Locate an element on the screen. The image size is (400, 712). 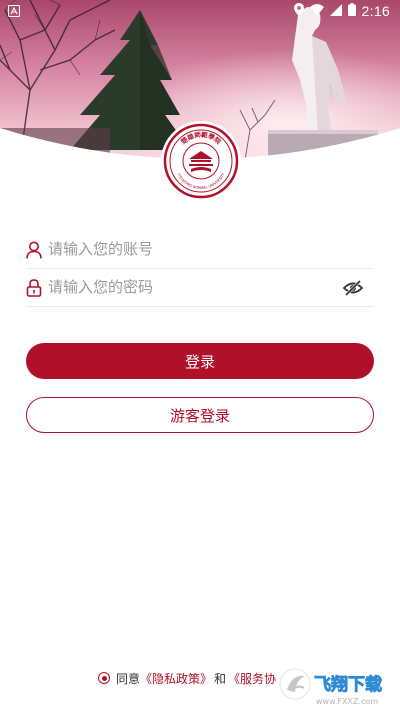
agree-prefix: 同意 is located at coordinates (128, 678).